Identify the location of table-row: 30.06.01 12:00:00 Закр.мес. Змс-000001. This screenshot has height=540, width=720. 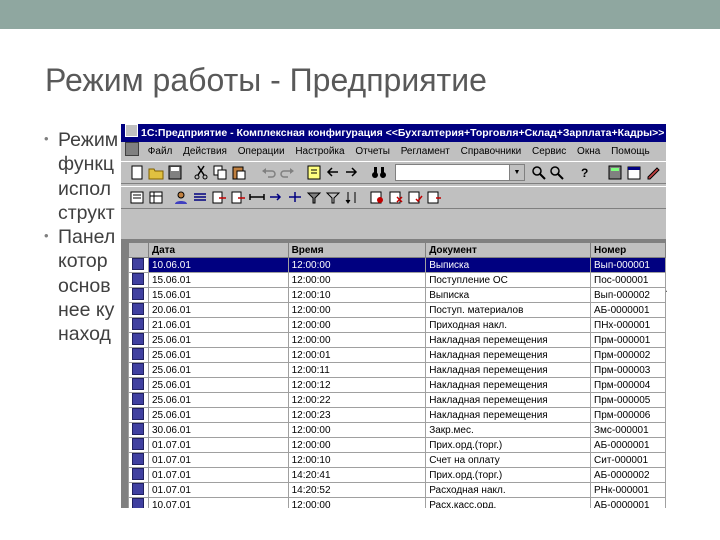
(397, 430).